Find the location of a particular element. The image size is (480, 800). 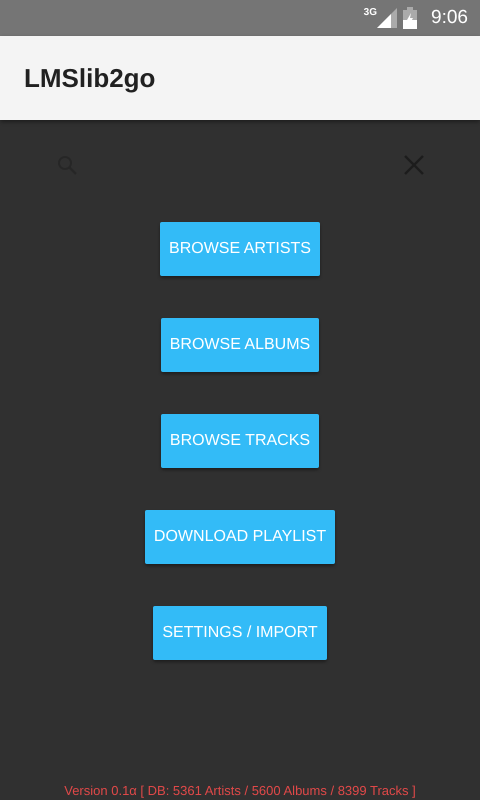

menu-button: BROWSE ARTISTS is located at coordinates (240, 249).